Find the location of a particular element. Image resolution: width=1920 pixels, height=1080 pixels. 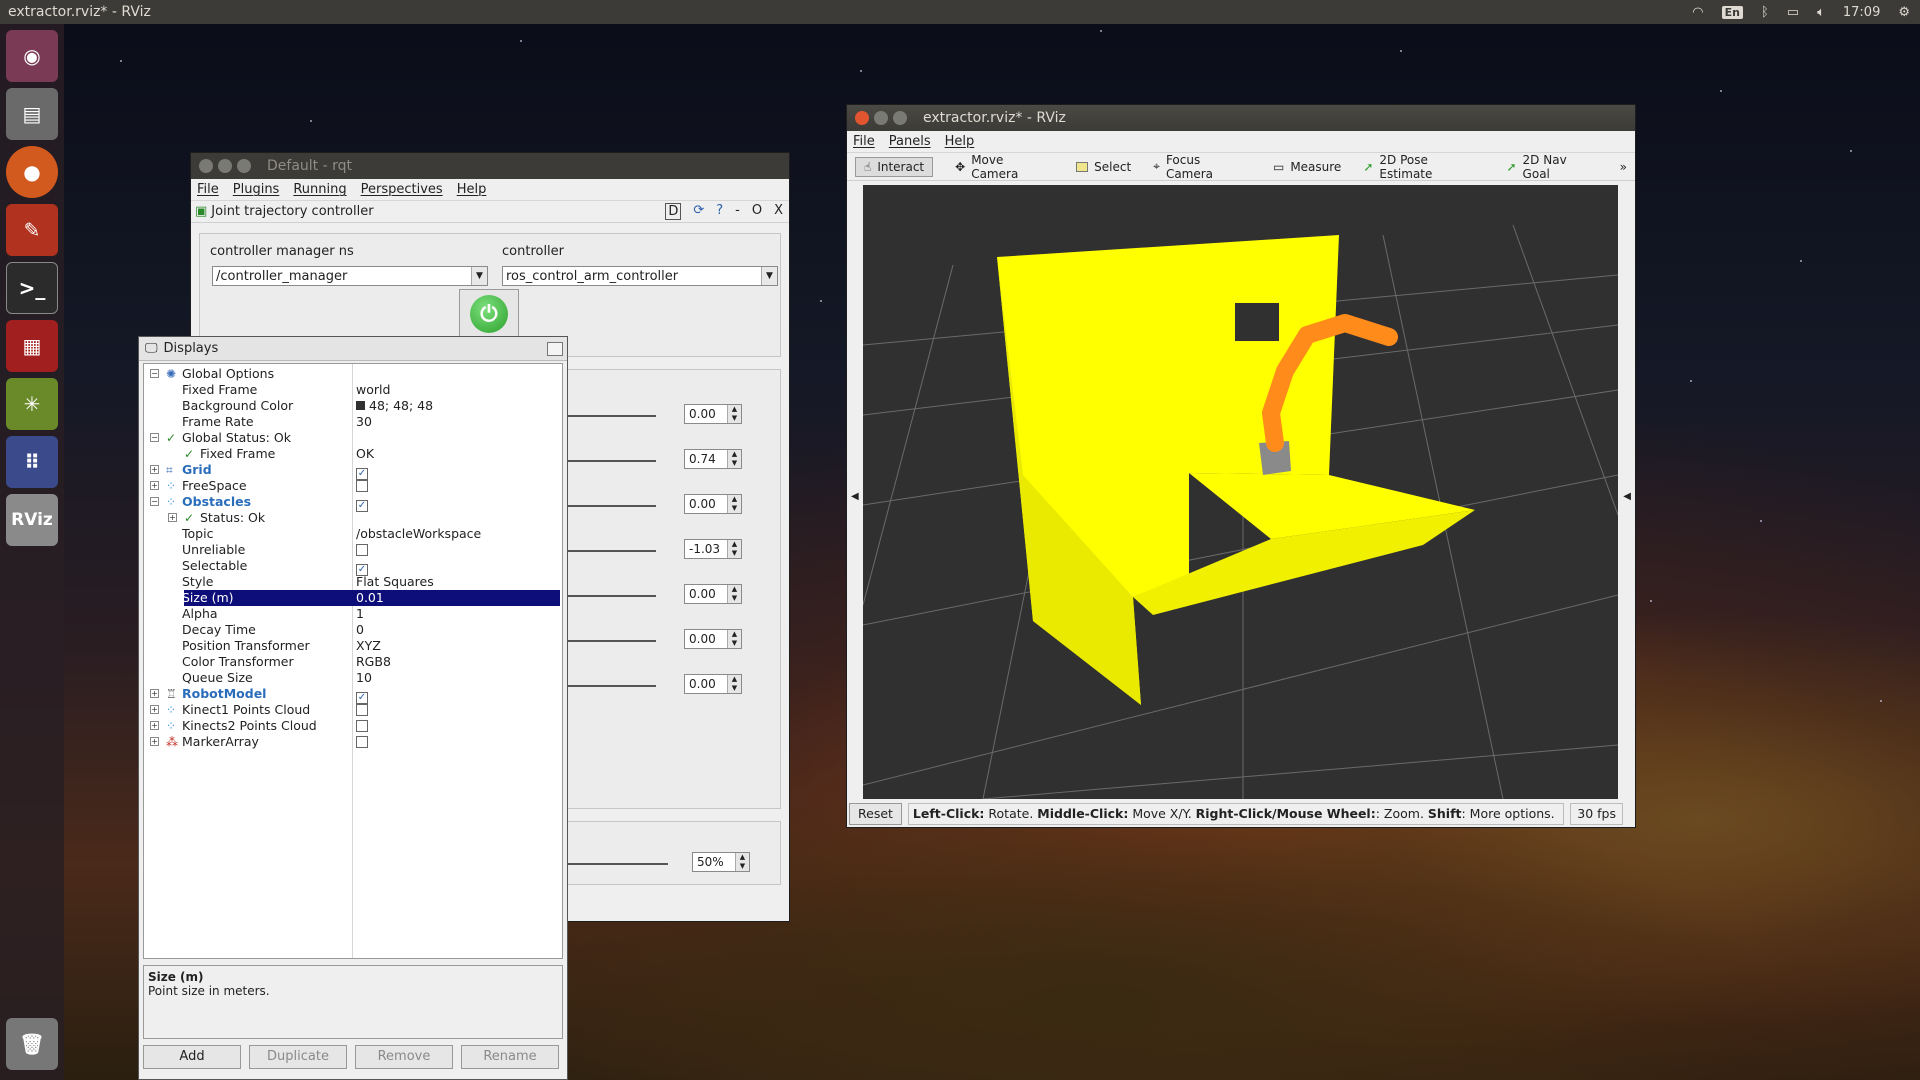

plugin-close-button: X is located at coordinates (778, 211).